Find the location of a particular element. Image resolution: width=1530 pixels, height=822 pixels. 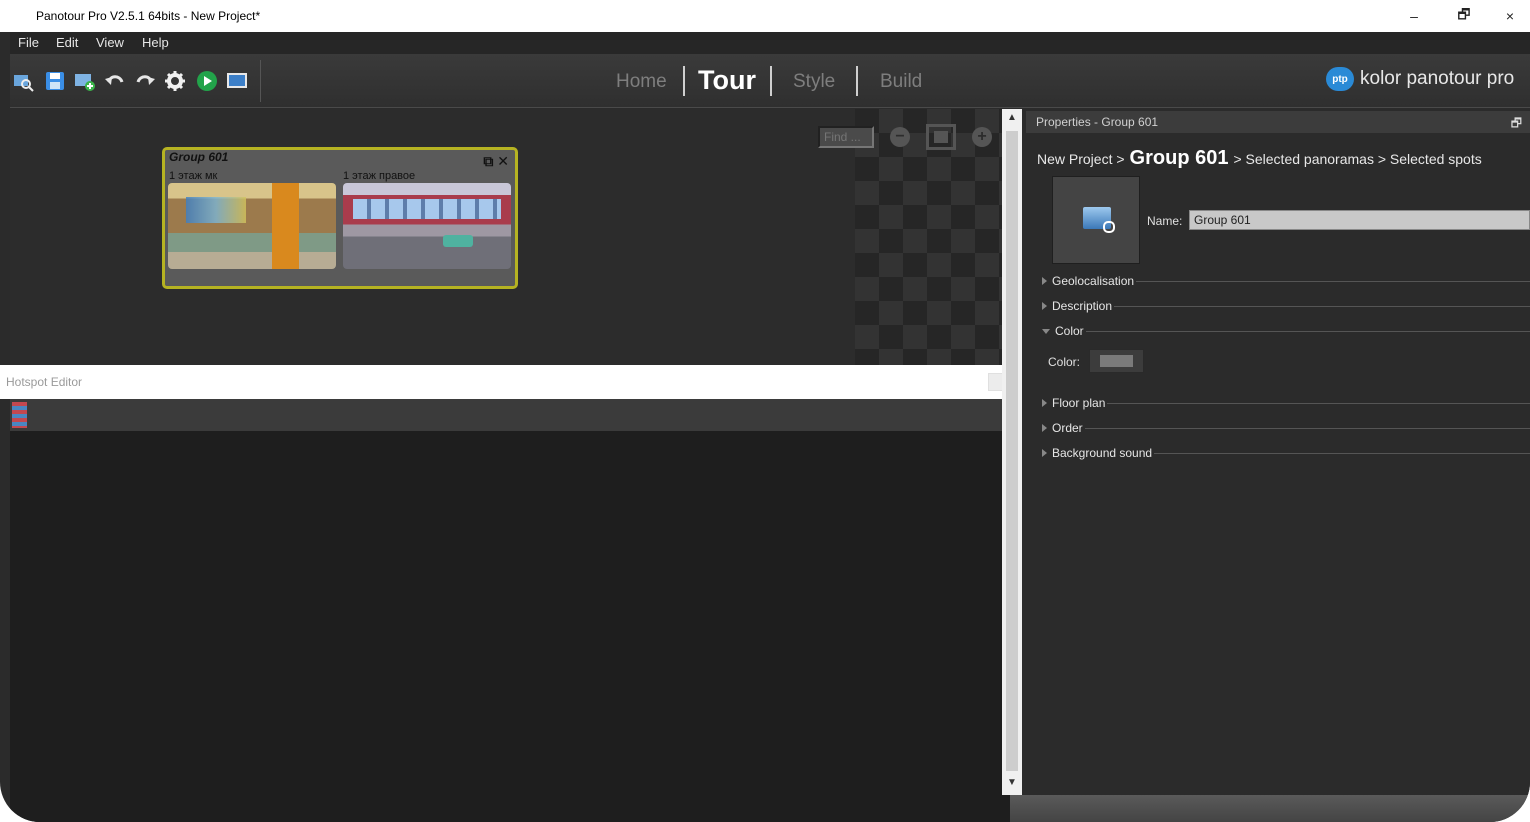

properties-header: Properties - Group 601 🗗 is located at coordinates (1278, 122).